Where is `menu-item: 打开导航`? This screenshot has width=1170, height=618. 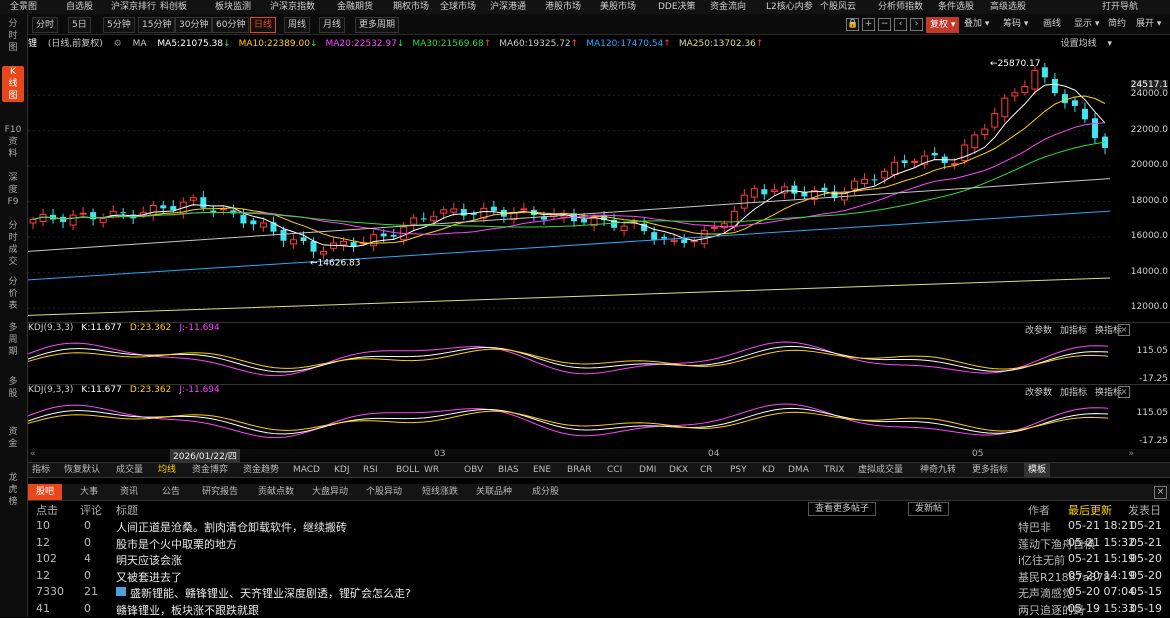 menu-item: 打开导航 is located at coordinates (1120, 7).